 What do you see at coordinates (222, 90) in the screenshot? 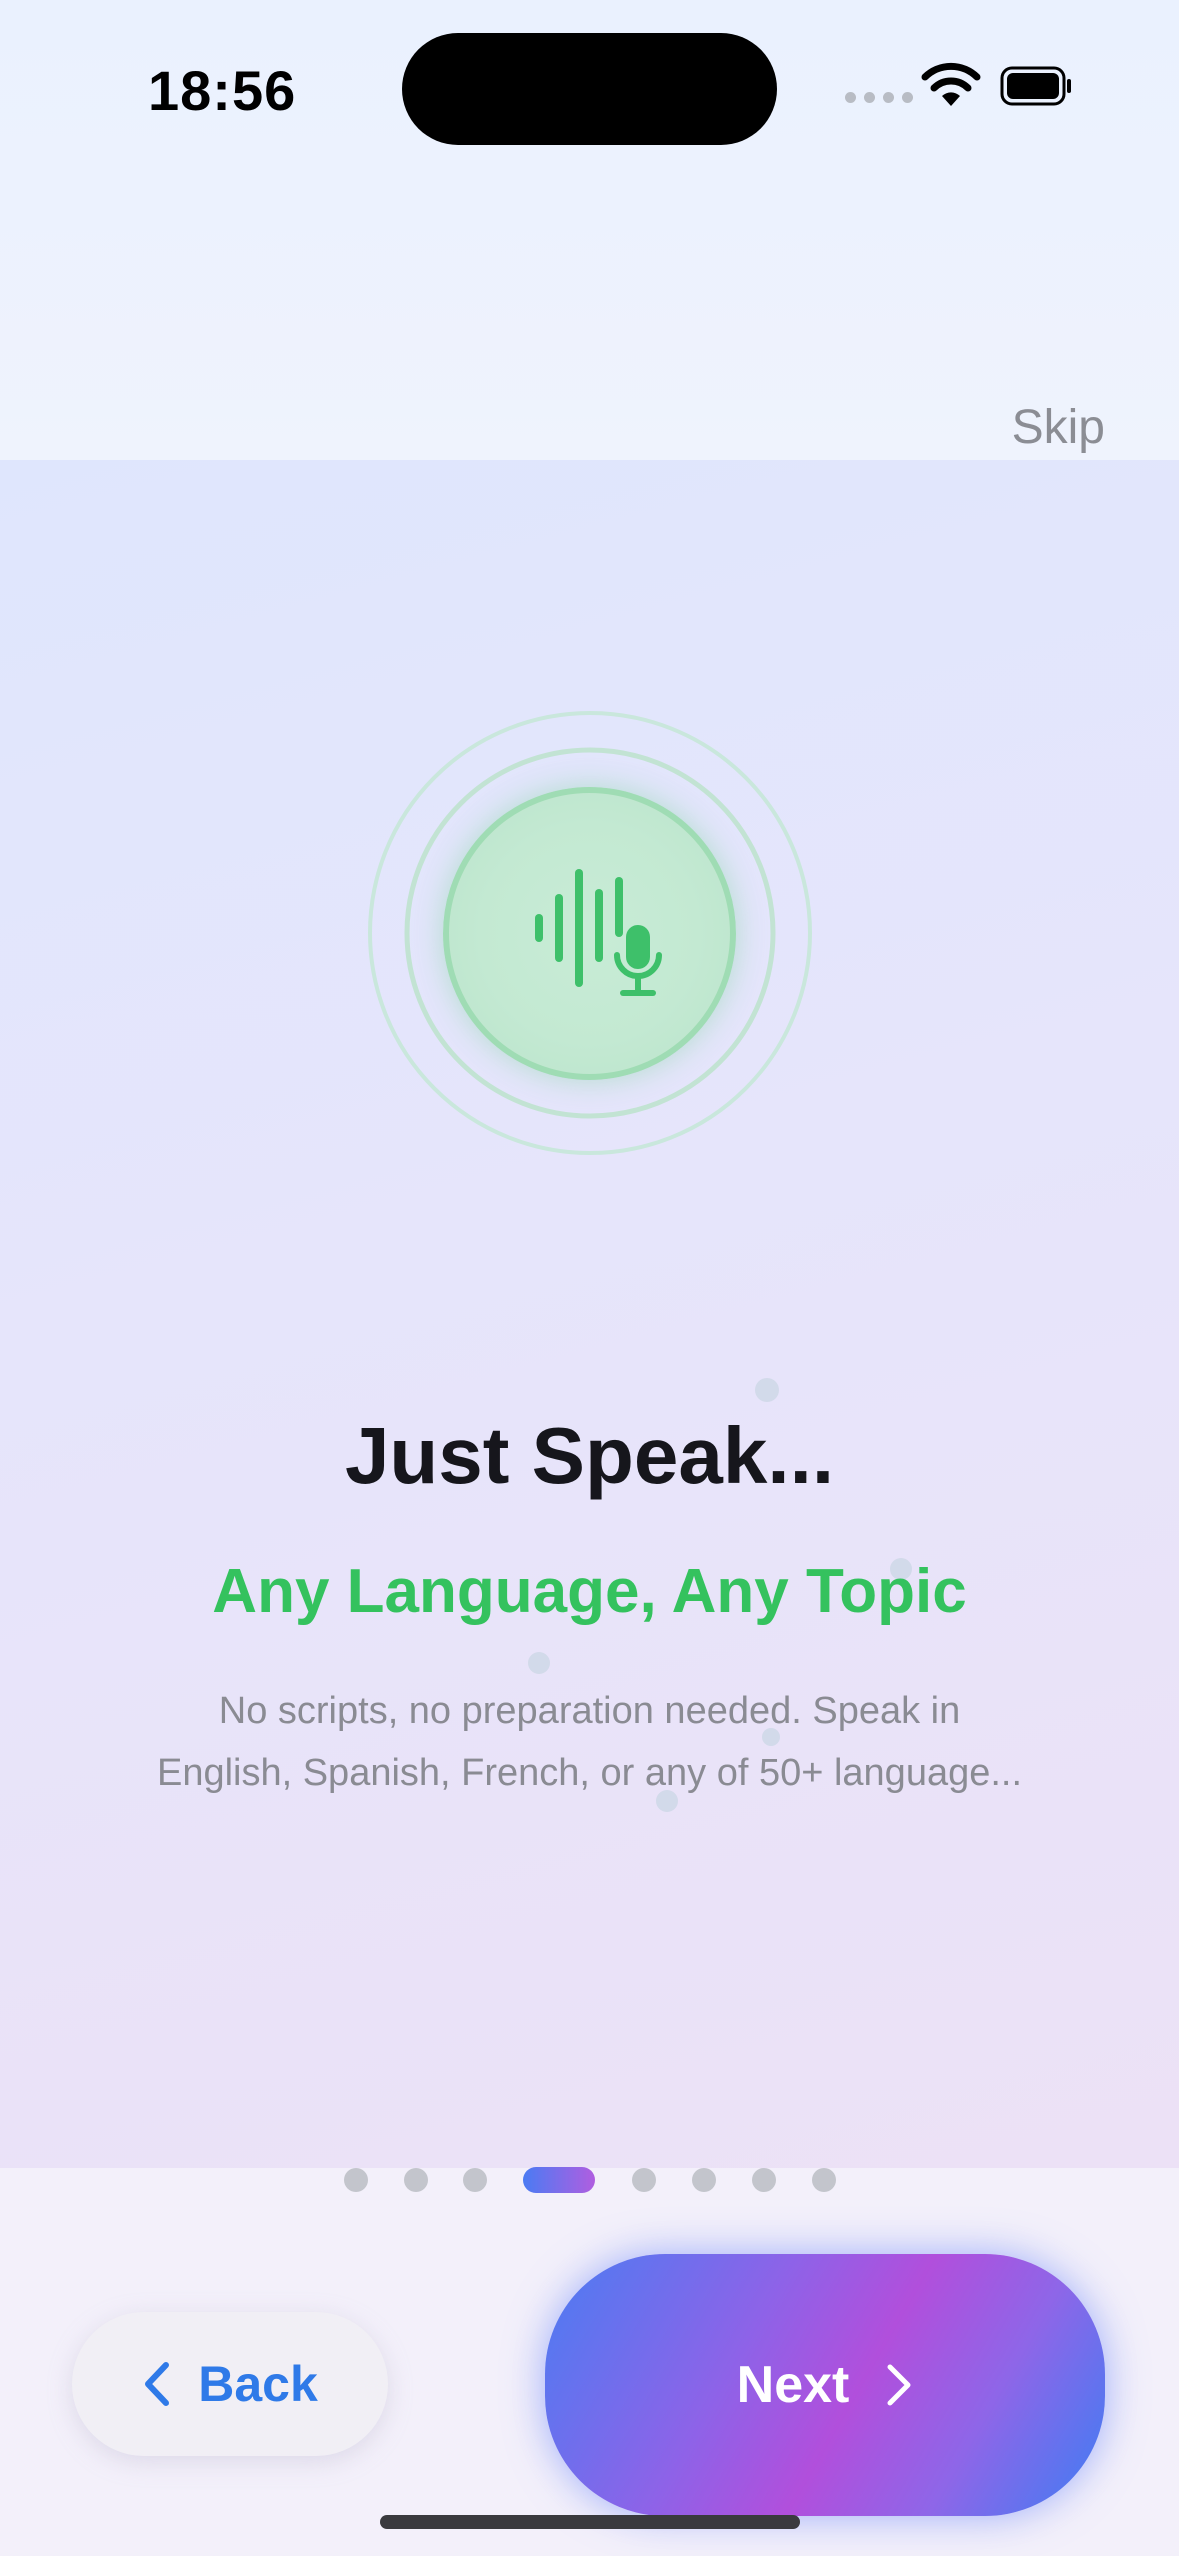
I see `status-time: 18:56` at bounding box center [222, 90].